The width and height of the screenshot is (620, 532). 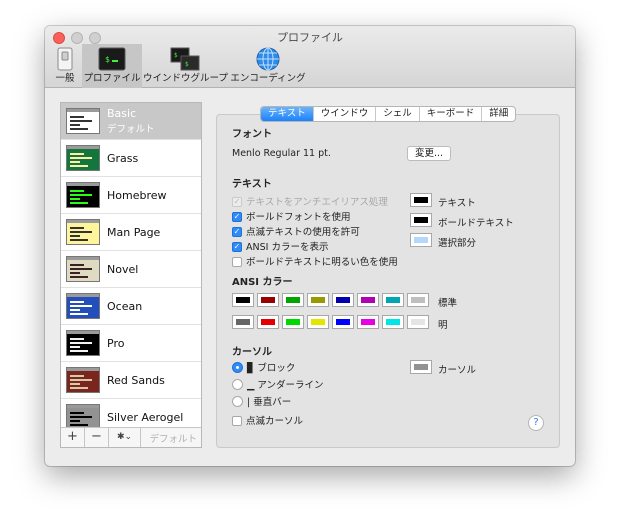 I want to click on checkbox-label: 点滅カーソル, so click(x=275, y=421).